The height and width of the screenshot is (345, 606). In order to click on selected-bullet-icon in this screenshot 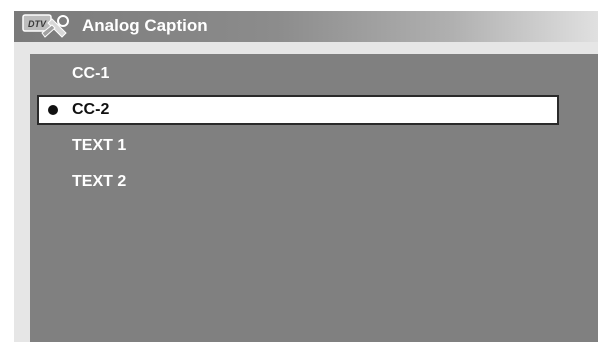, I will do `click(53, 110)`.